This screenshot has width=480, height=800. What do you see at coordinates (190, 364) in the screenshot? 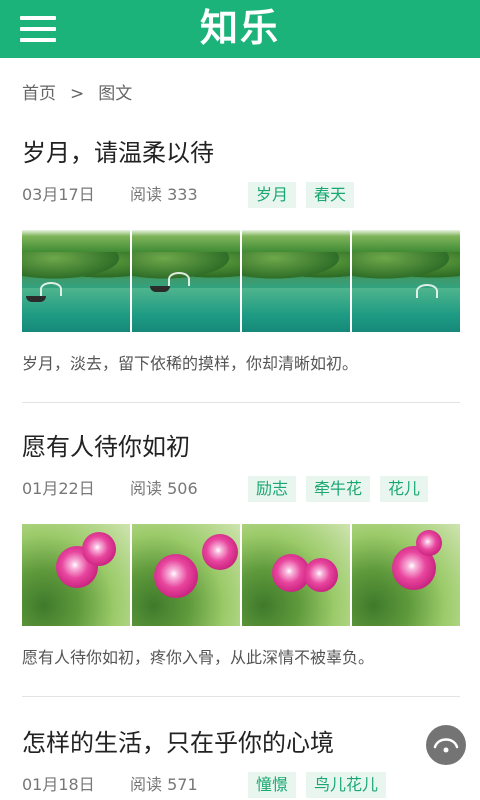
I see `article-excerpt: 岁月，淡去，留下依稀的摸样，你却清晰如初。` at bounding box center [190, 364].